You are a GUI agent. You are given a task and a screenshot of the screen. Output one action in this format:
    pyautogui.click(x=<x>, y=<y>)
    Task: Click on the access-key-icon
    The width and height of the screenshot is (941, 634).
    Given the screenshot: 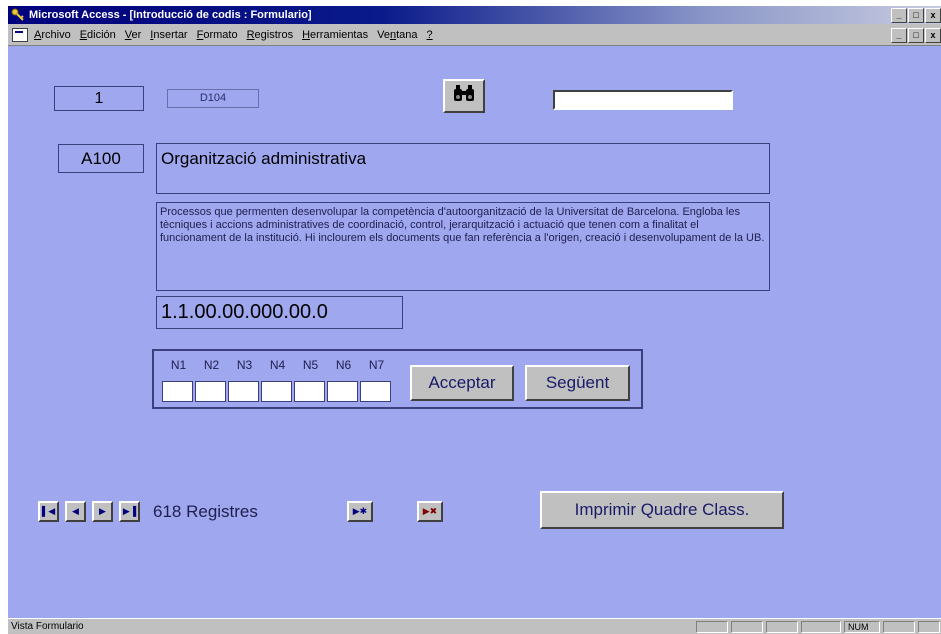 What is the action you would take?
    pyautogui.click(x=18, y=15)
    